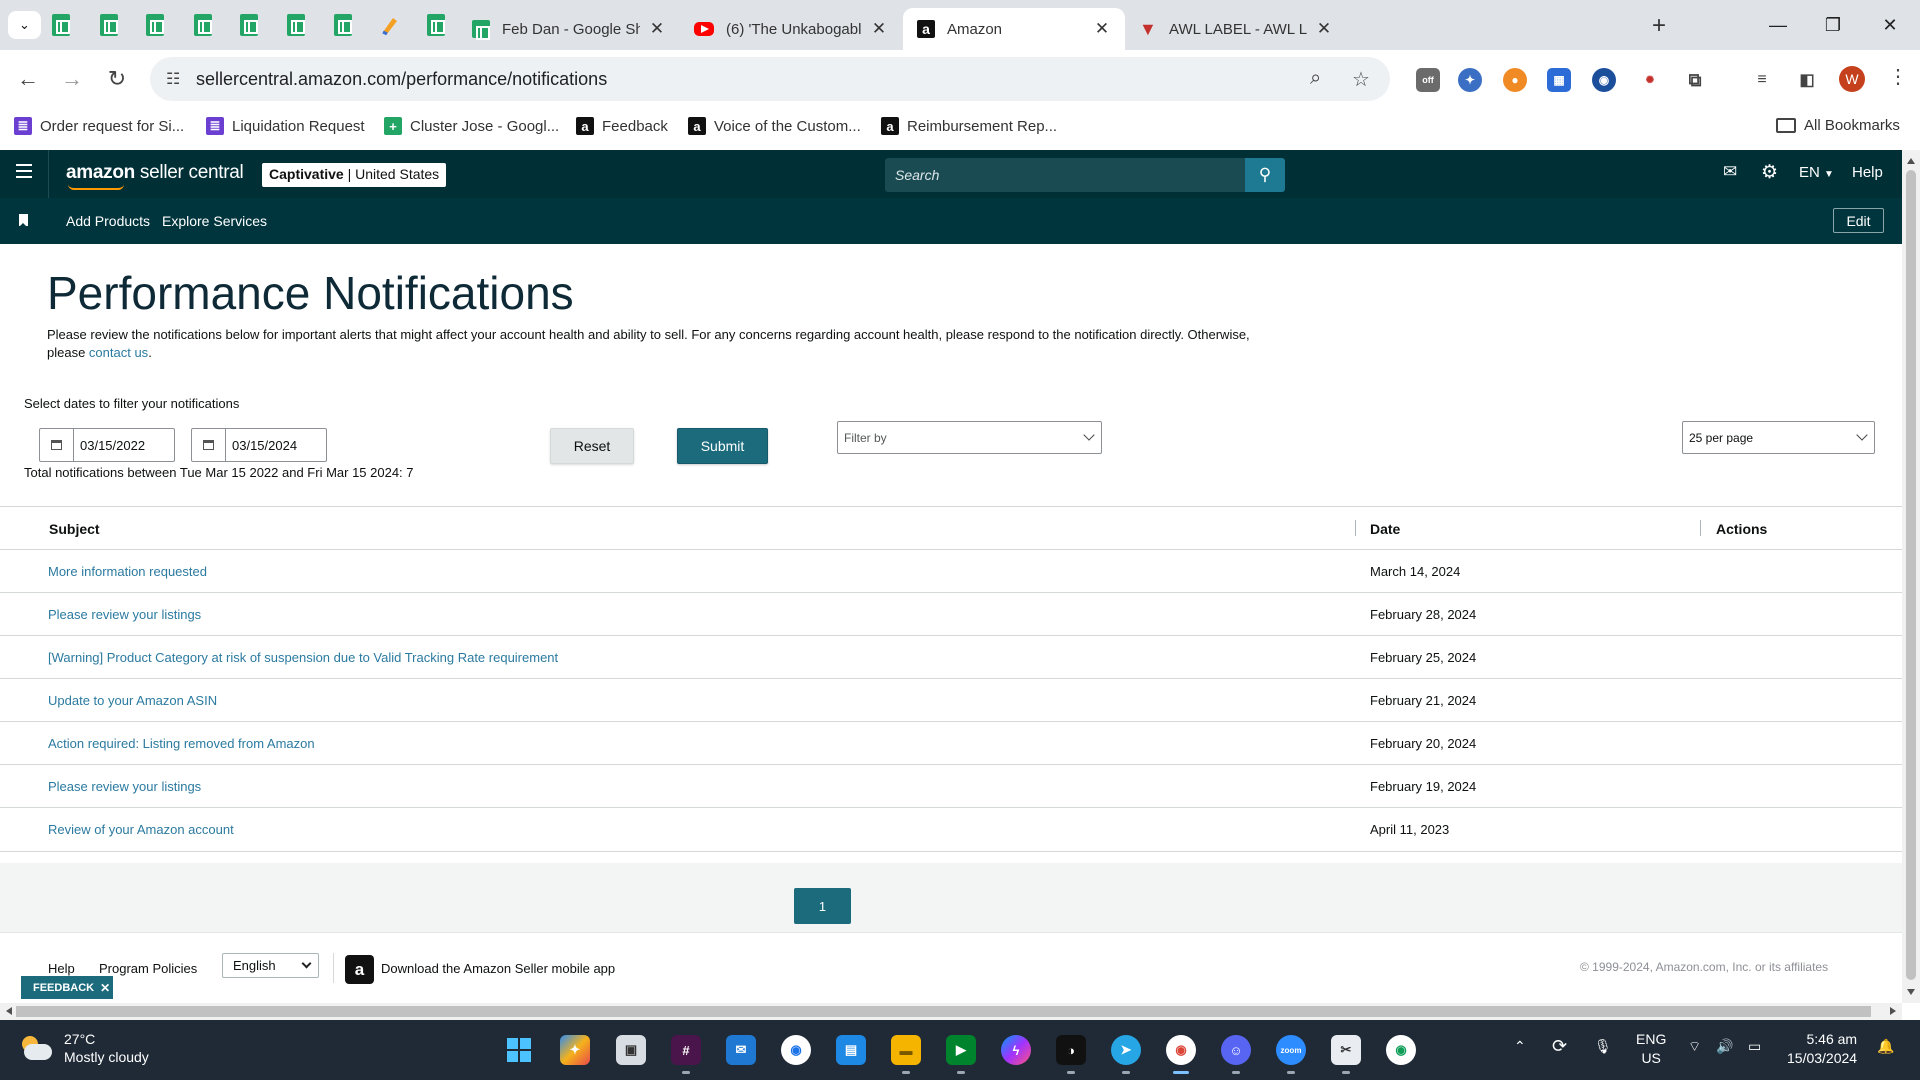 This screenshot has height=1080, width=1920. Describe the element at coordinates (1822, 1049) in the screenshot. I see `system-clock: 5:46 am 15/03/2024` at that location.